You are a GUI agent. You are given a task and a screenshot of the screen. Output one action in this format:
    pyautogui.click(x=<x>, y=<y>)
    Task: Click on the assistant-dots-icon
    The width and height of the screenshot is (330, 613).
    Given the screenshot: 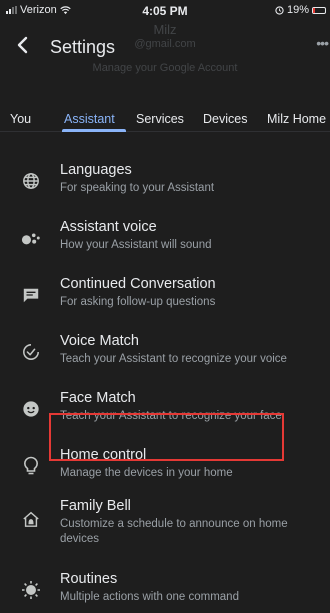 What is the action you would take?
    pyautogui.click(x=31, y=238)
    